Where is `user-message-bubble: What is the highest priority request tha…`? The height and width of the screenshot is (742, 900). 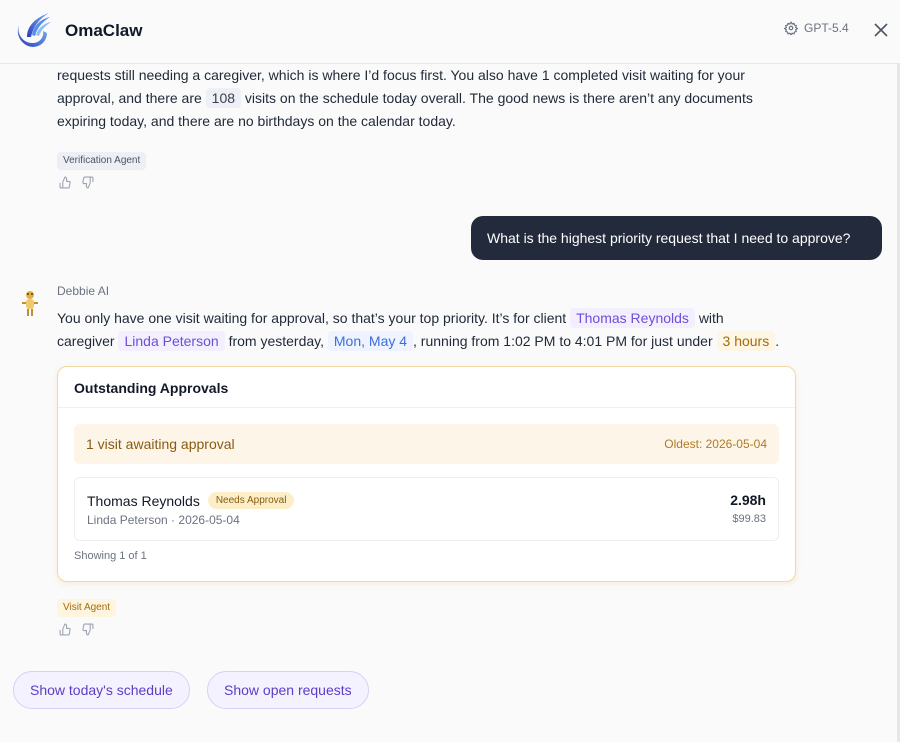
user-message-bubble: What is the highest priority request tha… is located at coordinates (676, 238).